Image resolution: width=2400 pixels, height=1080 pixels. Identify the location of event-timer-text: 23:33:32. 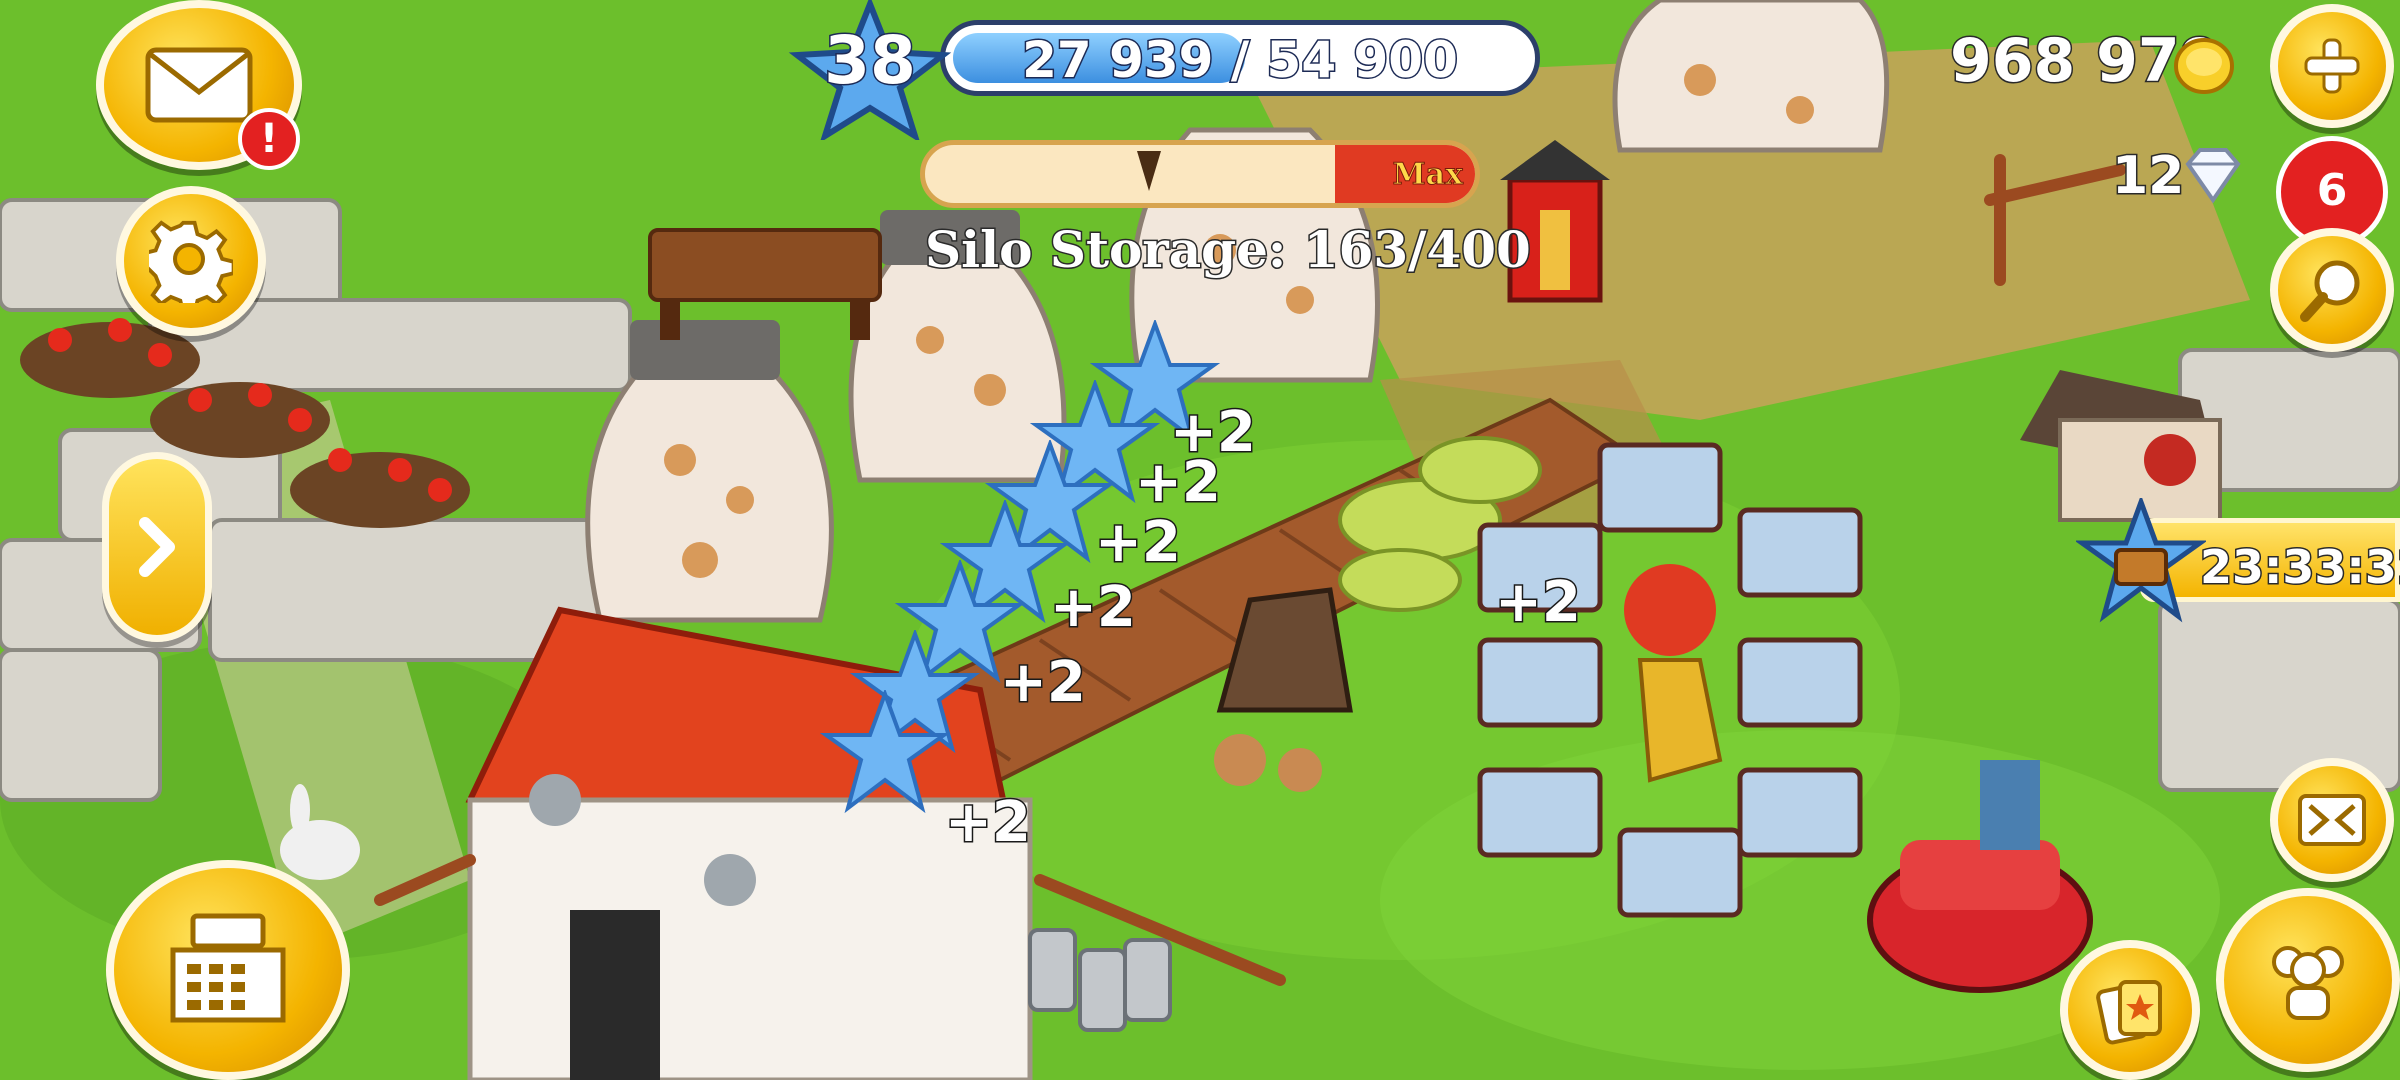
(2299, 567).